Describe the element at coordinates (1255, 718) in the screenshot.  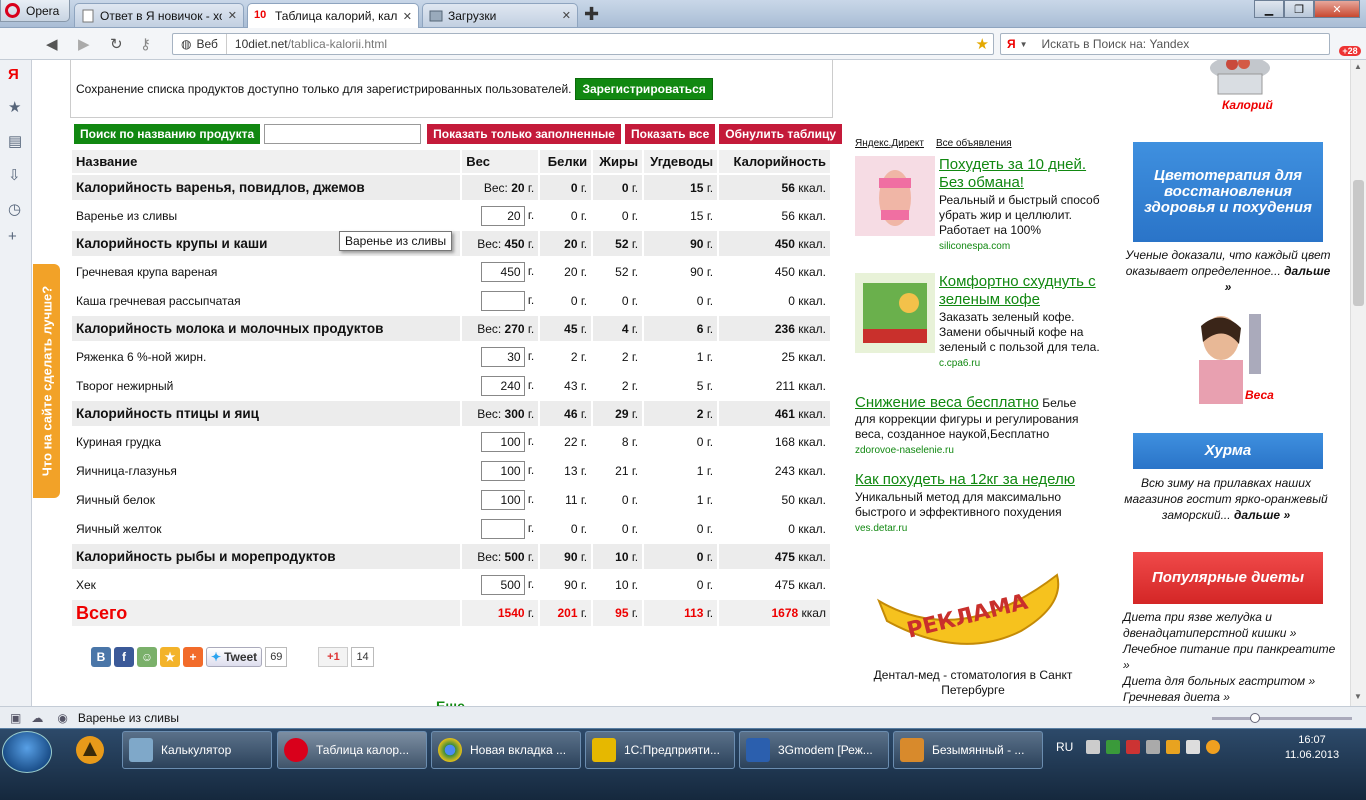
I see `zoom-handle` at that location.